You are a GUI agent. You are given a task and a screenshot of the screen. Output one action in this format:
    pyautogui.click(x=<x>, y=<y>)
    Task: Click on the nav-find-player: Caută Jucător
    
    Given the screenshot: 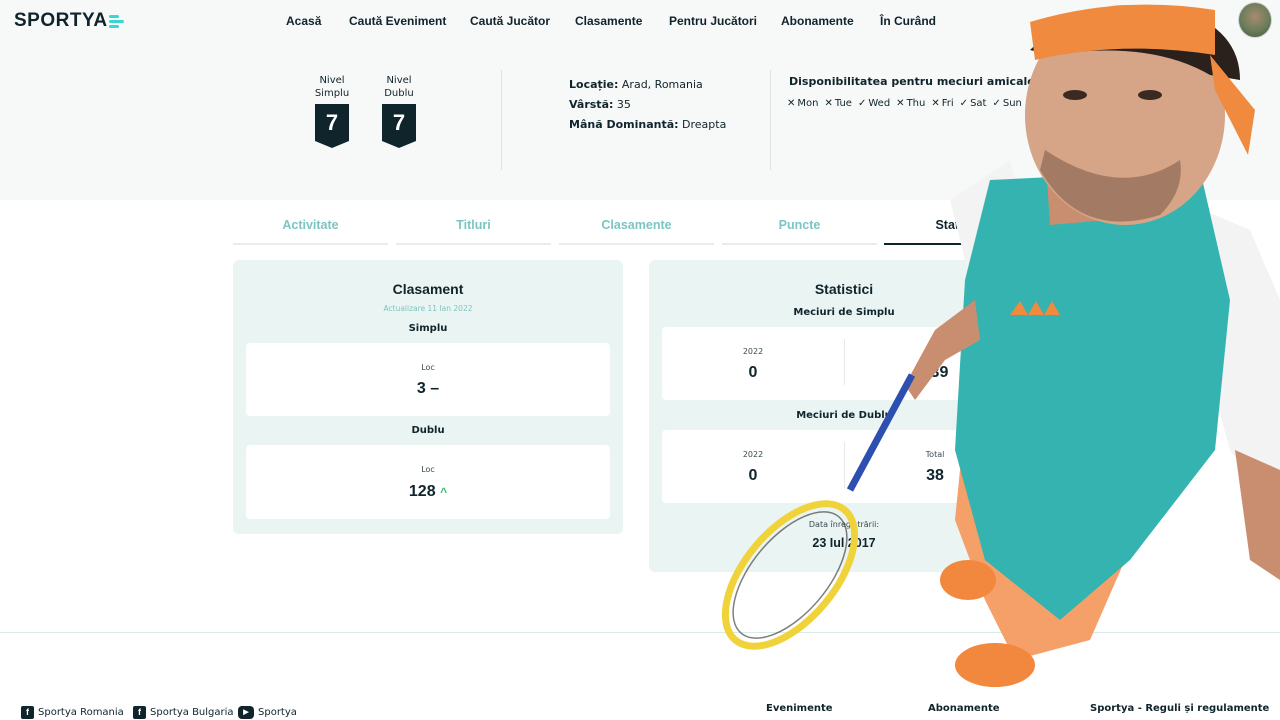 What is the action you would take?
    pyautogui.click(x=510, y=21)
    